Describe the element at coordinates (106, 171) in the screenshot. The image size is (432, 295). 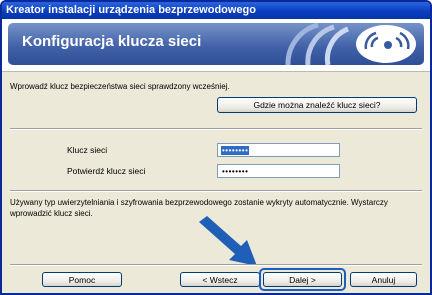
I see `confirm-key-label: Potwierdź klucz sieci` at that location.